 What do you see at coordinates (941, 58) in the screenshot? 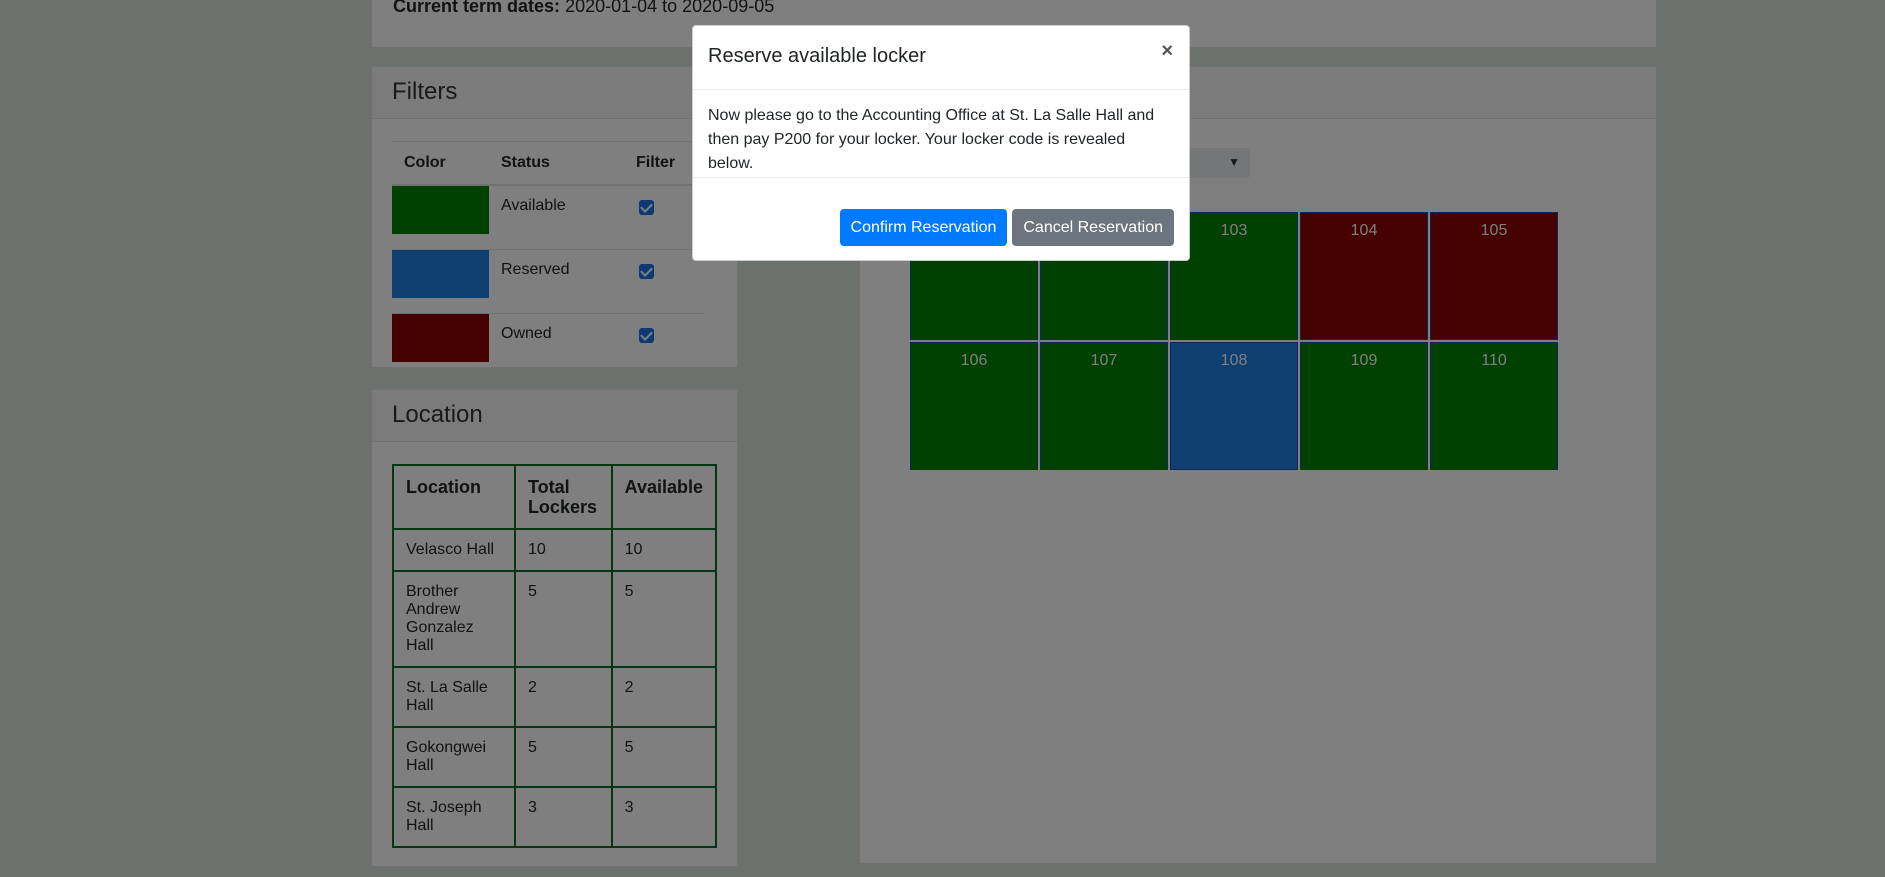
I see `modal-header: Reserve available locker ×` at bounding box center [941, 58].